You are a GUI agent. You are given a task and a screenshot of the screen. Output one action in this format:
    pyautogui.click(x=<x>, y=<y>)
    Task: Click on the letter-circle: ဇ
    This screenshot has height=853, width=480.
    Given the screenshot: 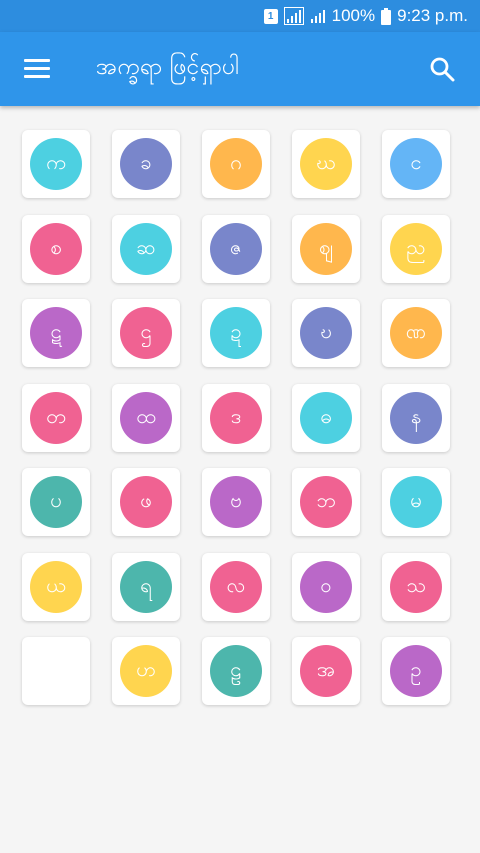 What is the action you would take?
    pyautogui.click(x=236, y=248)
    